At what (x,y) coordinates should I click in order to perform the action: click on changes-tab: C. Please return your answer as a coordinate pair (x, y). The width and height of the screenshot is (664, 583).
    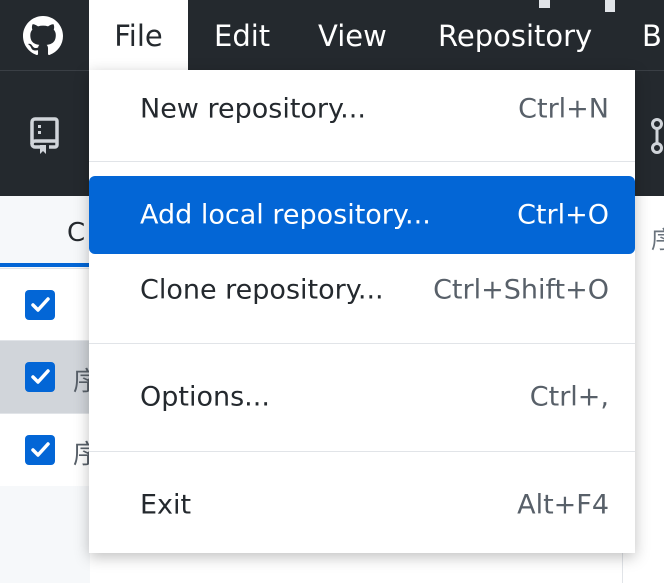
    Looking at the image, I should click on (45, 232).